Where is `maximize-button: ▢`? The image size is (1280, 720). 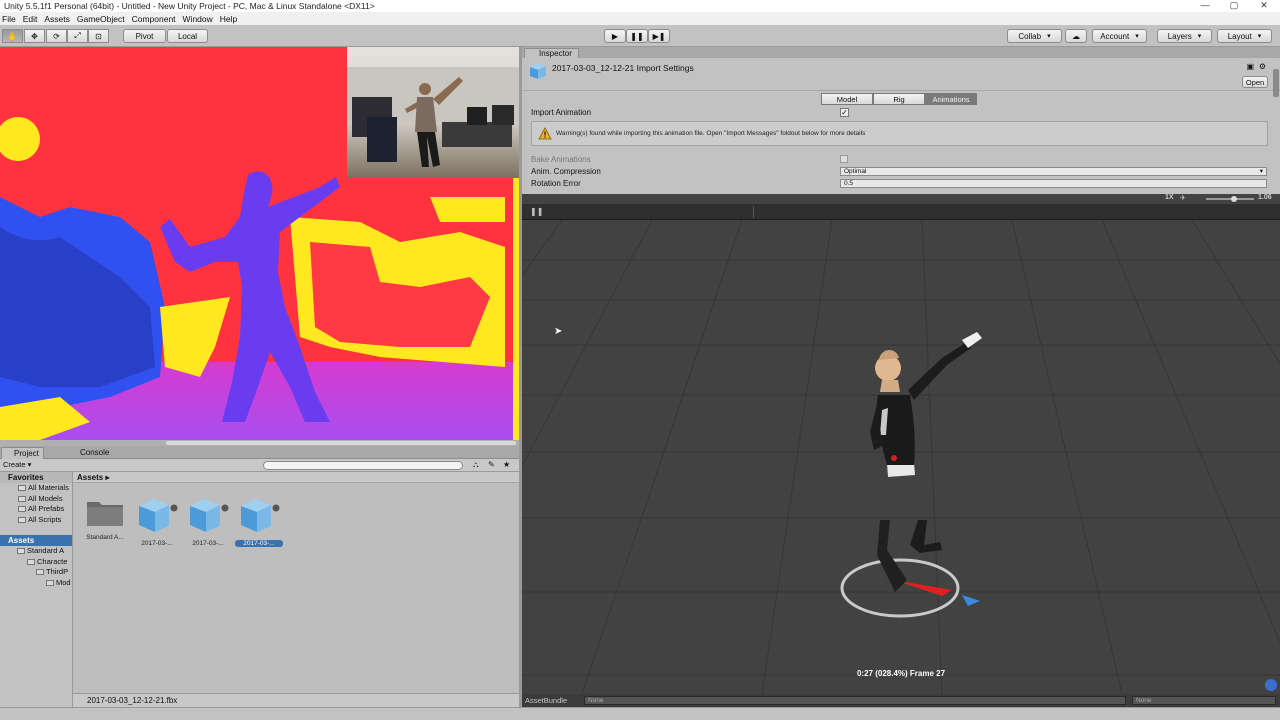
maximize-button: ▢ is located at coordinates (1234, 5).